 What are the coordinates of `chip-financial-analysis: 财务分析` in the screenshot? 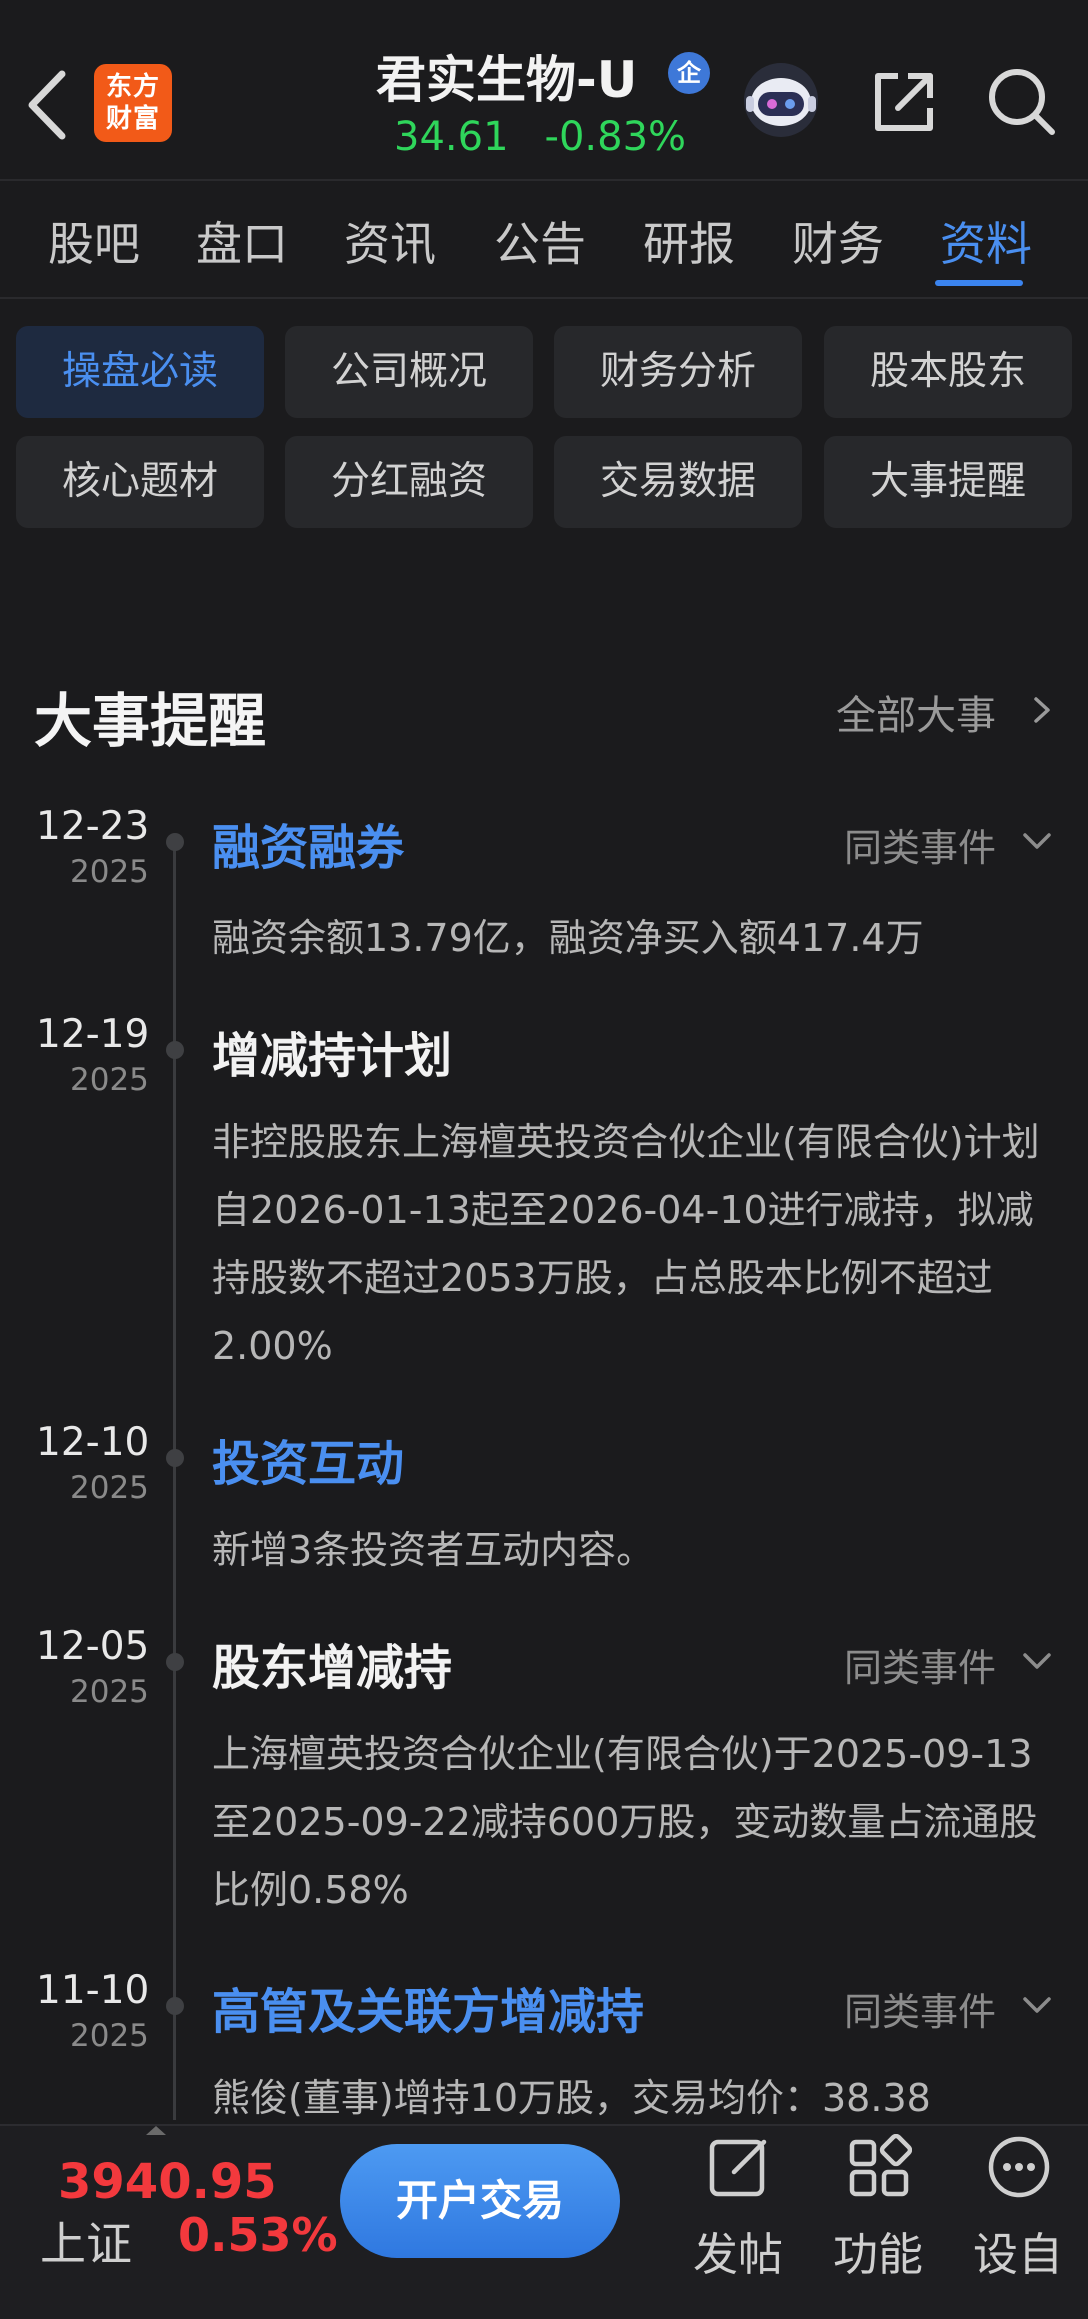 It's located at (678, 372).